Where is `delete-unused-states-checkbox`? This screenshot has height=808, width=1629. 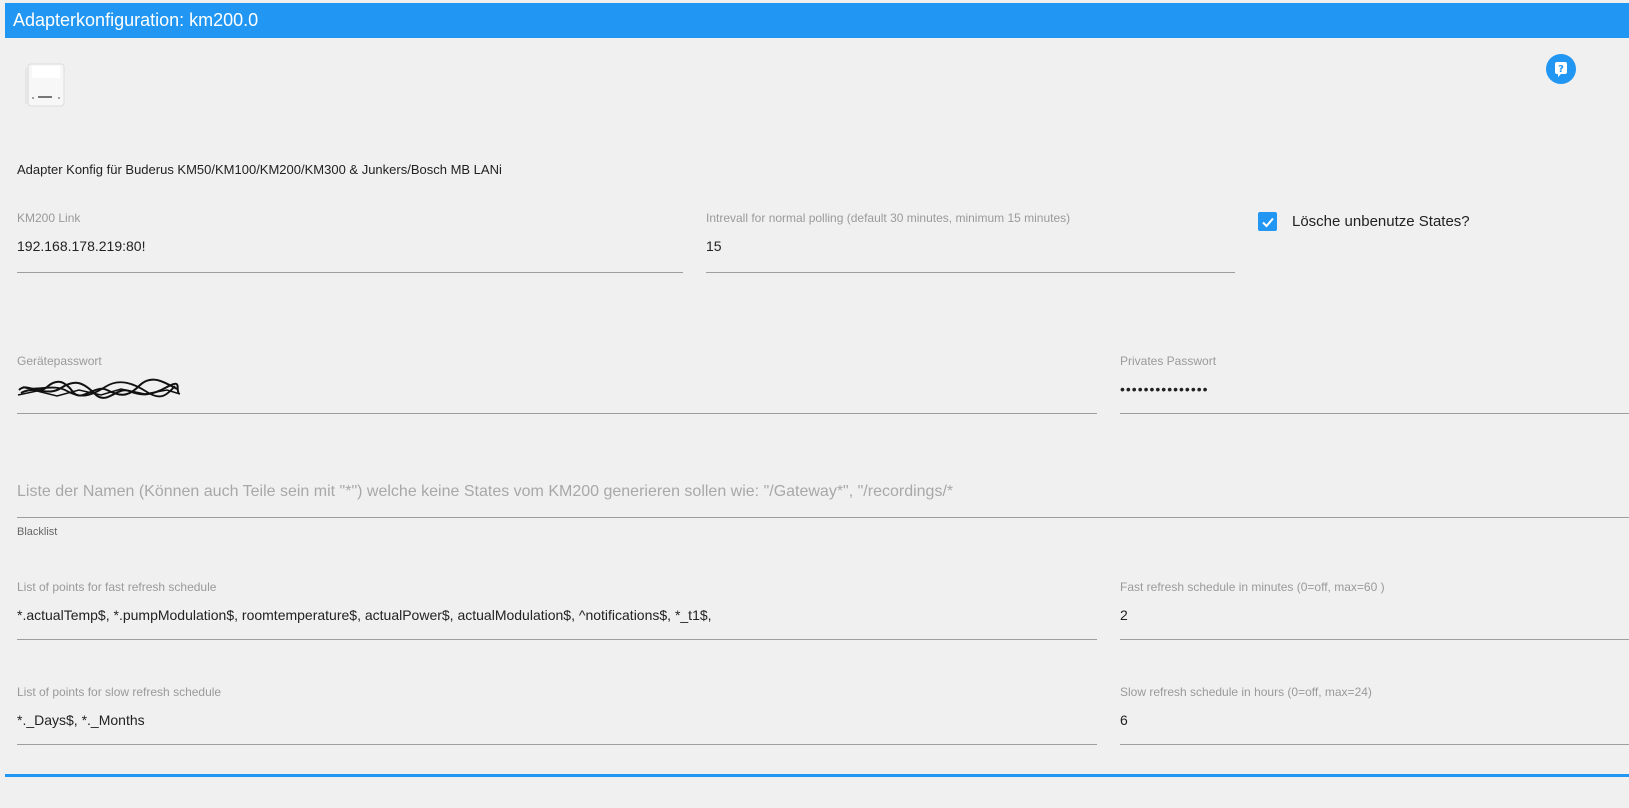 delete-unused-states-checkbox is located at coordinates (1267, 221).